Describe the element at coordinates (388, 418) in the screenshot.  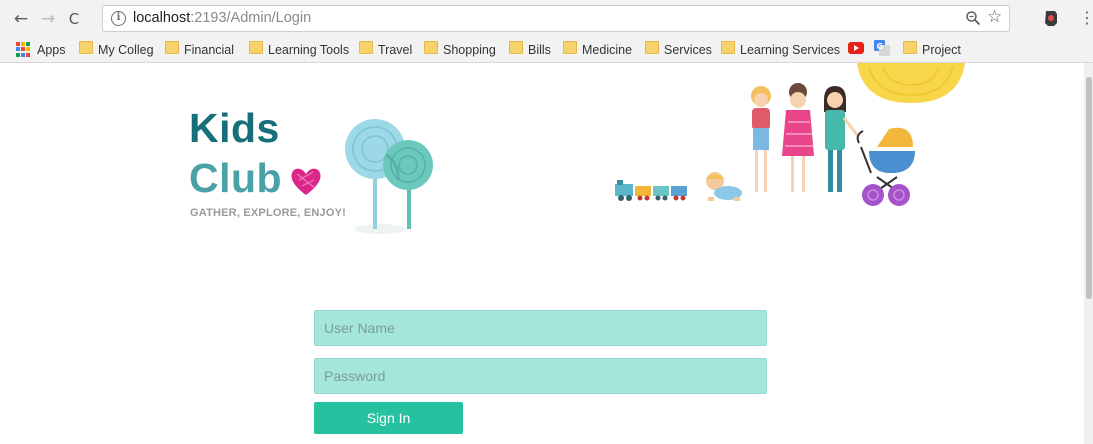
I see `sign-in-button: Sign In` at that location.